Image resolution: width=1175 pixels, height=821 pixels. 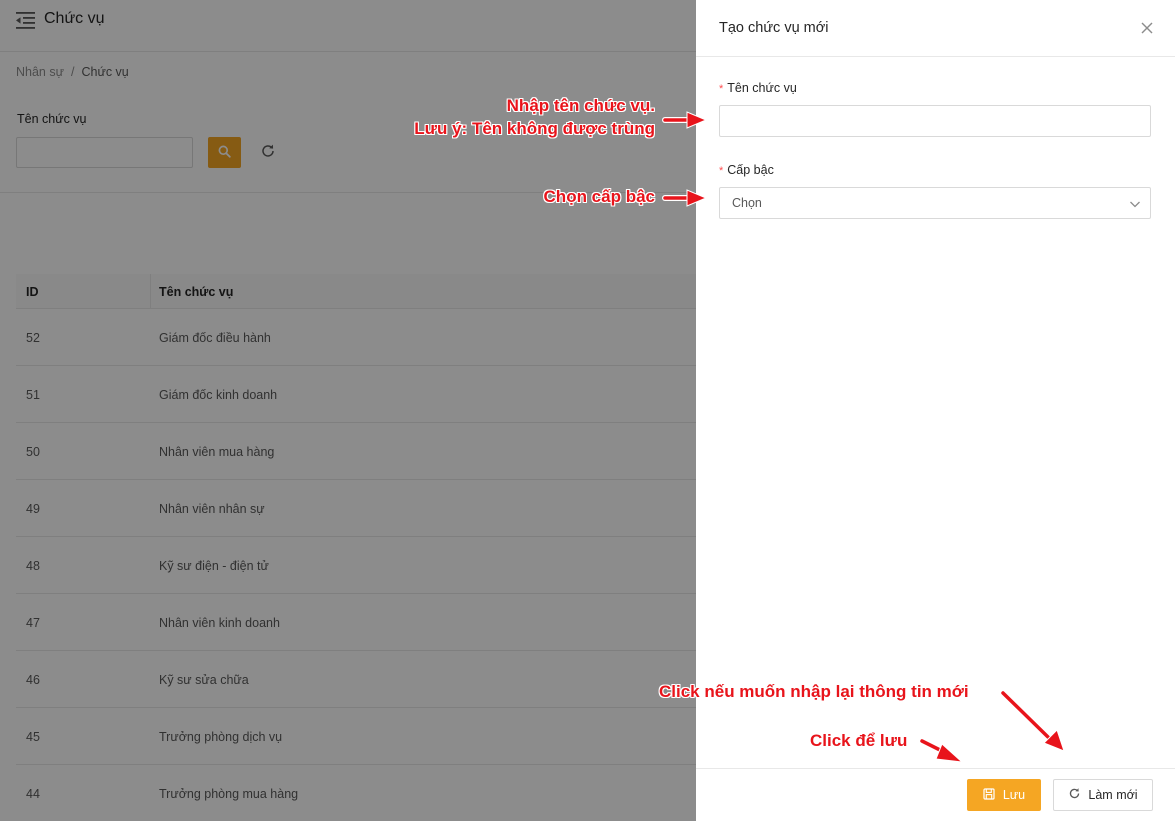 I want to click on position-name-label: * Tên chức vụ, so click(x=758, y=88).